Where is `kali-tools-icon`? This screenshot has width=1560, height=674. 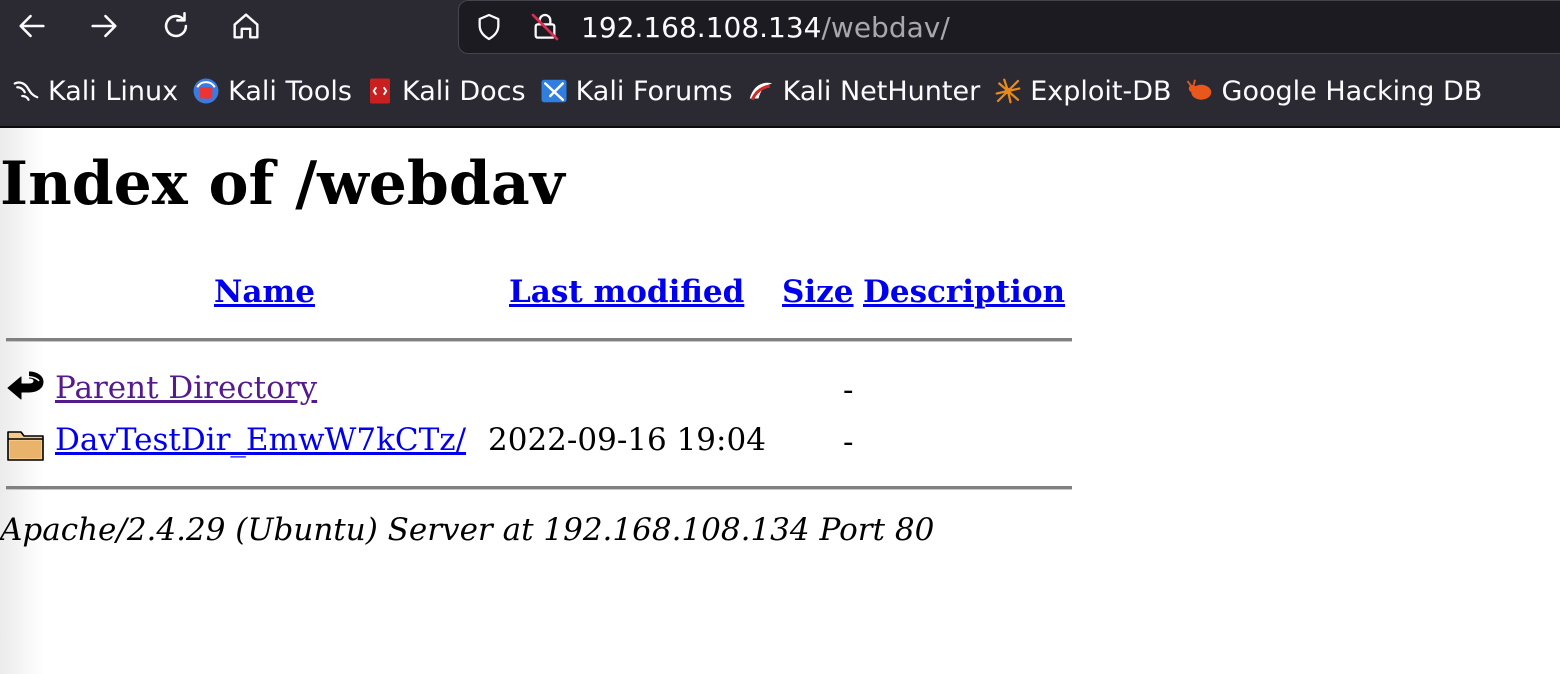
kali-tools-icon is located at coordinates (206, 91).